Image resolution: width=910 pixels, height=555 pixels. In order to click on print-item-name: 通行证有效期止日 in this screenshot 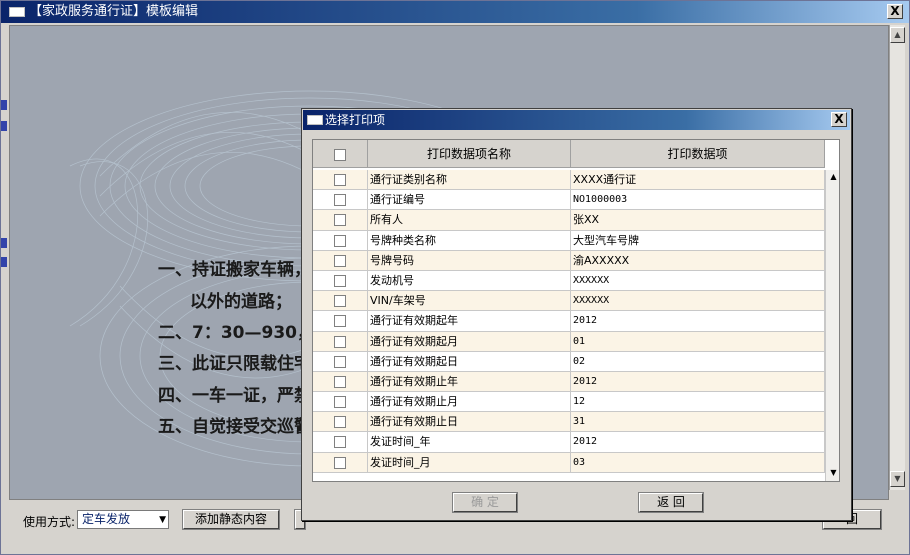, I will do `click(469, 422)`.